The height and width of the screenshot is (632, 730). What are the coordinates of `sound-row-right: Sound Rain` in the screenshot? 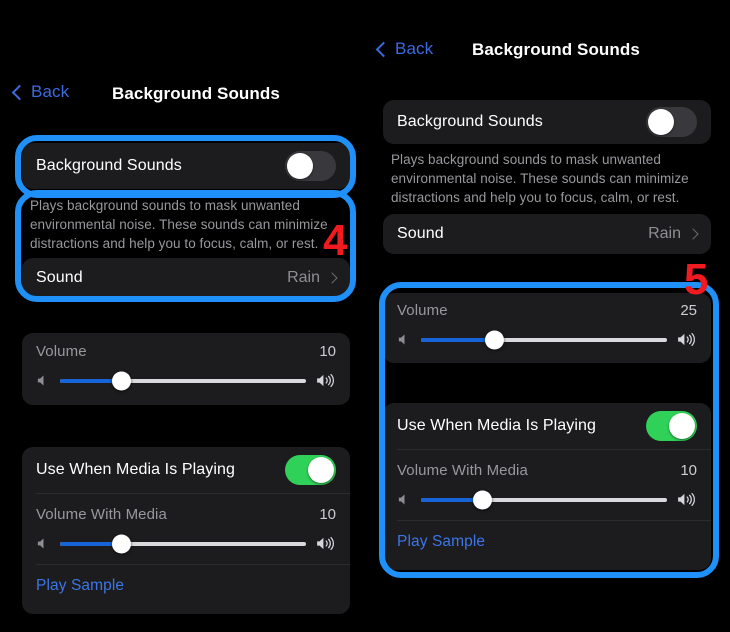 It's located at (547, 234).